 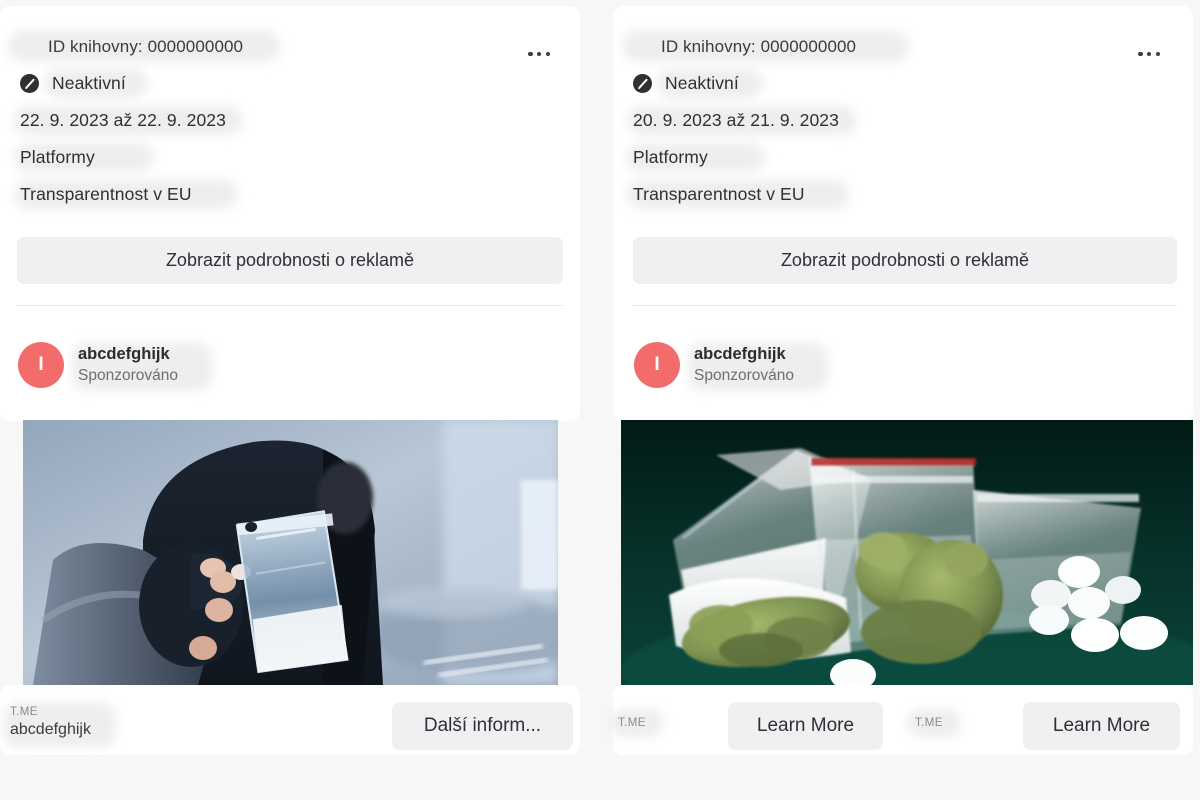 What do you see at coordinates (287, 120) in the screenshot?
I see `date-range-row: 22. 9. 2023 až 22. 9. 2023` at bounding box center [287, 120].